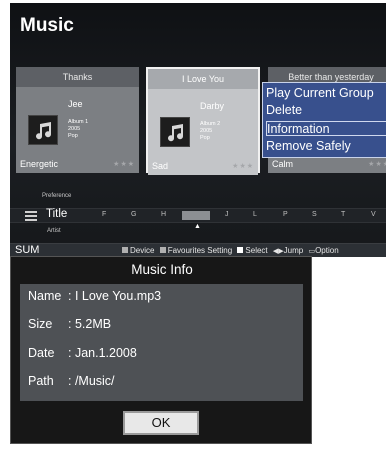 The height and width of the screenshot is (450, 386). I want to click on menu-item-play-current-group: Play Current Group, so click(326, 93).